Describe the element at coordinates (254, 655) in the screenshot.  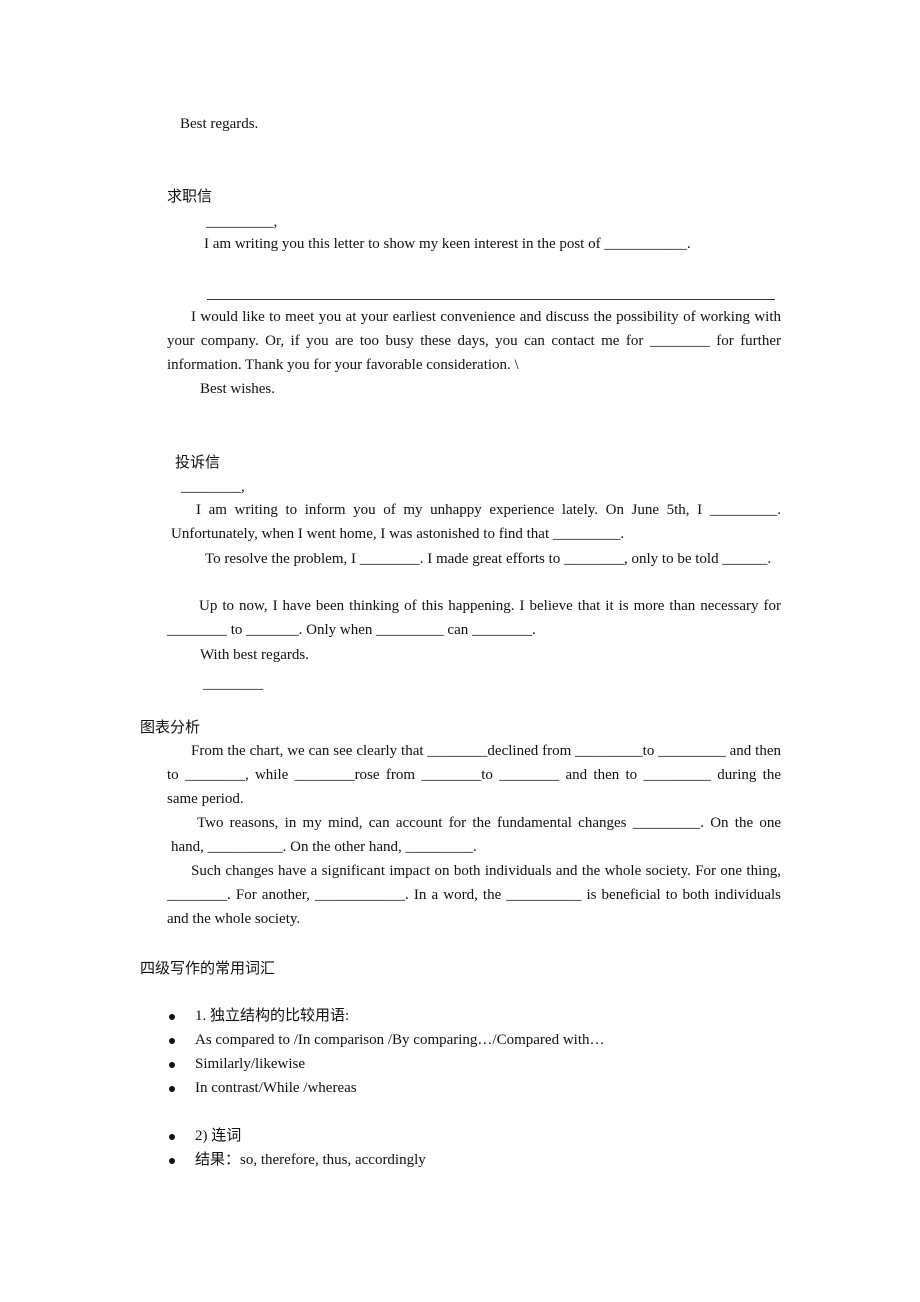
I see `complaint-closing: With best regards.` at that location.